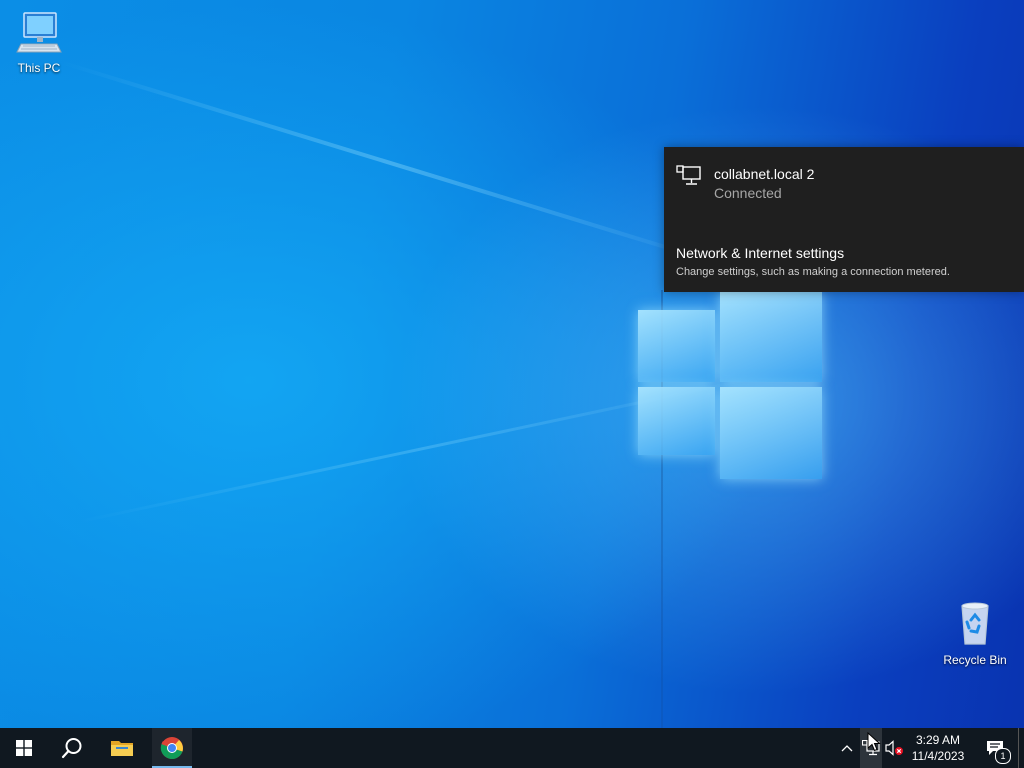 The width and height of the screenshot is (1024, 768). I want to click on search-button, so click(72, 748).